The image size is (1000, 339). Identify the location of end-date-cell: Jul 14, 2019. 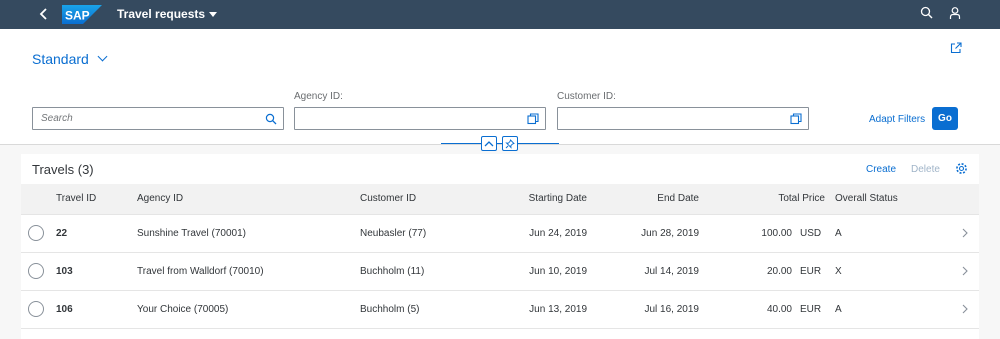
(672, 271).